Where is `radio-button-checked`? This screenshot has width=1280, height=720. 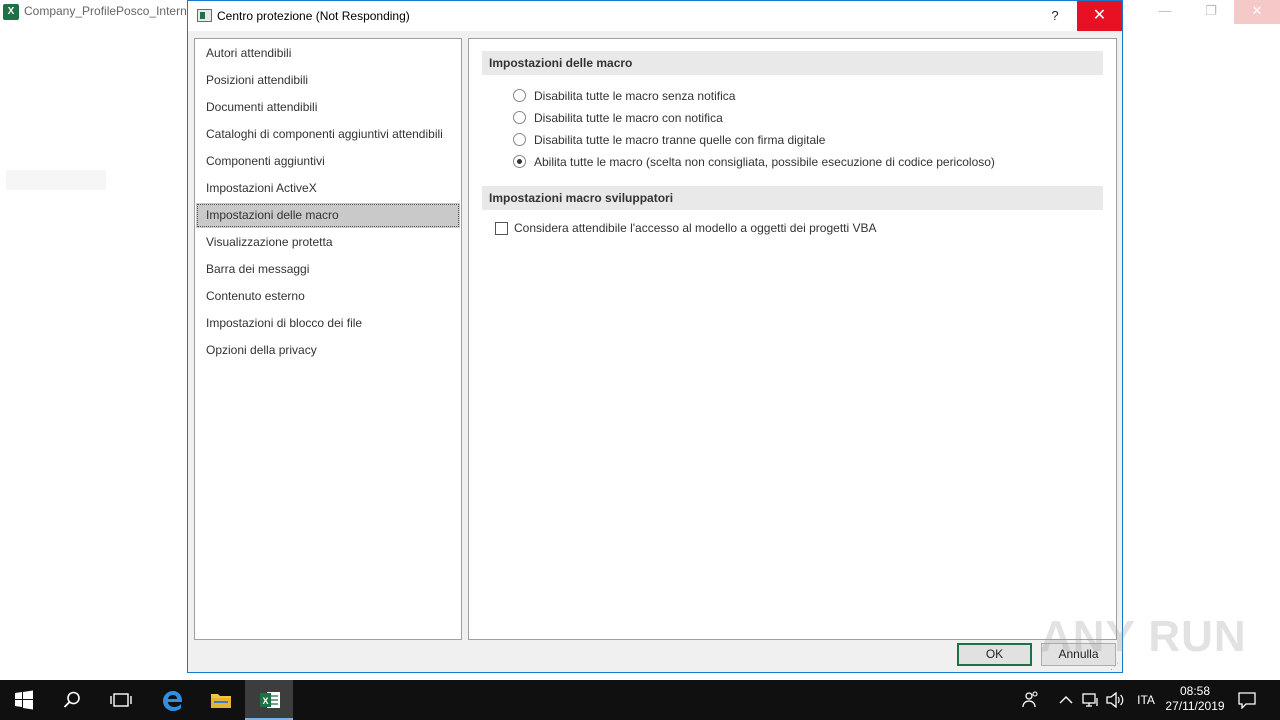 radio-button-checked is located at coordinates (519, 161).